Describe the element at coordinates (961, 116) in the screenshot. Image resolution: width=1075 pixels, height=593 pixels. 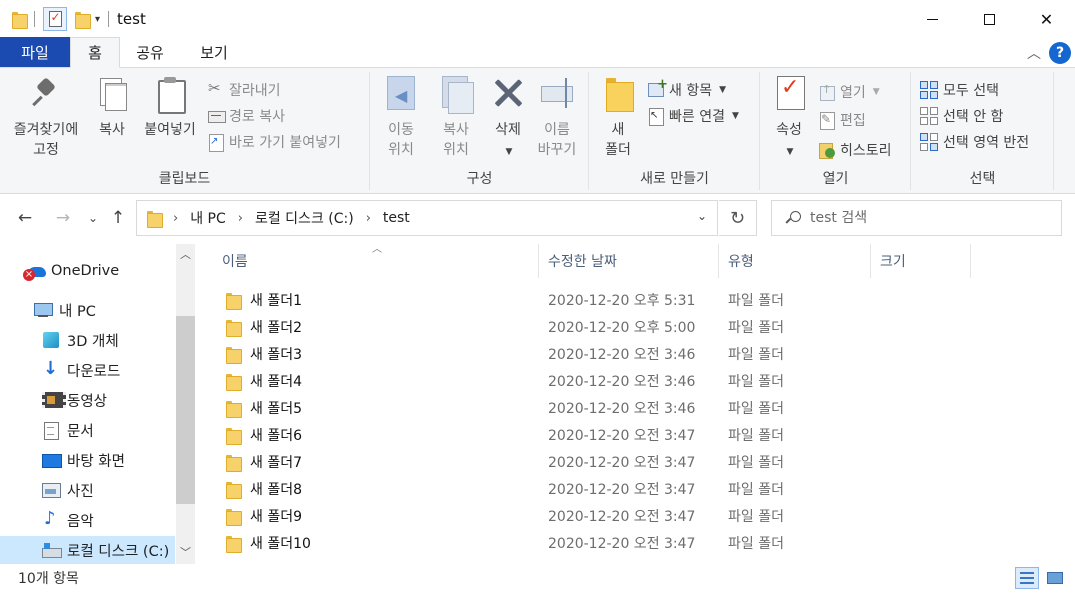
I see `select-none-button: 선택 안 함` at that location.